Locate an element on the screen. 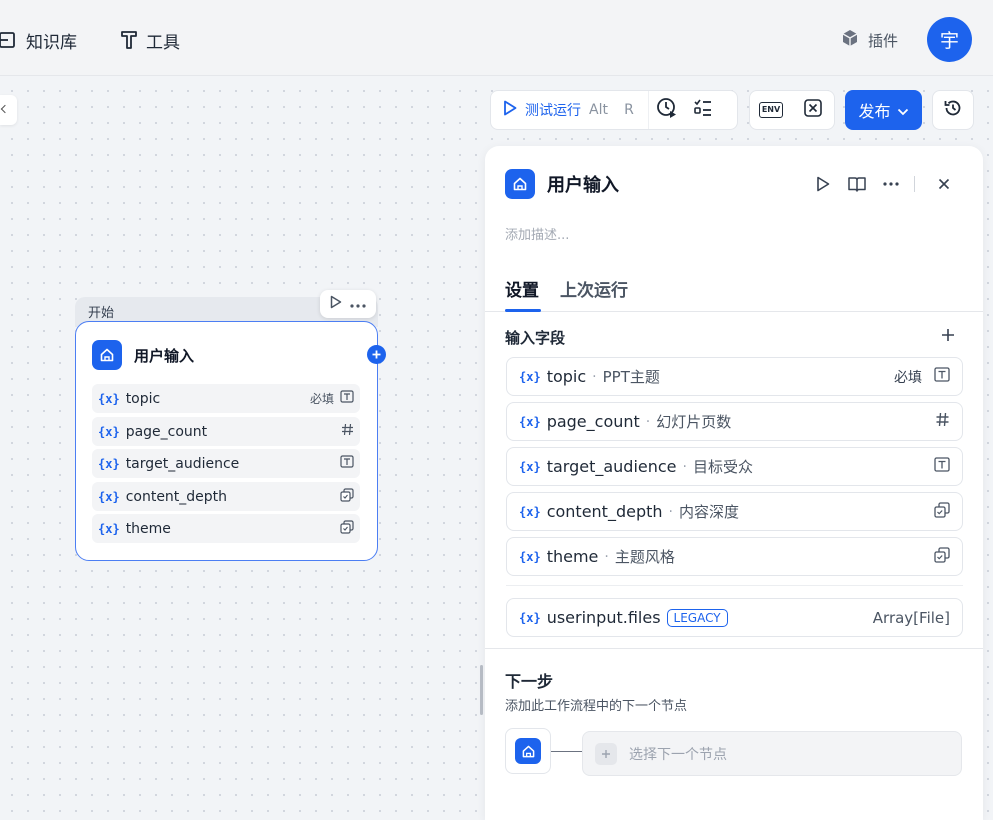 The width and height of the screenshot is (993, 820). variable-button is located at coordinates (813, 110).